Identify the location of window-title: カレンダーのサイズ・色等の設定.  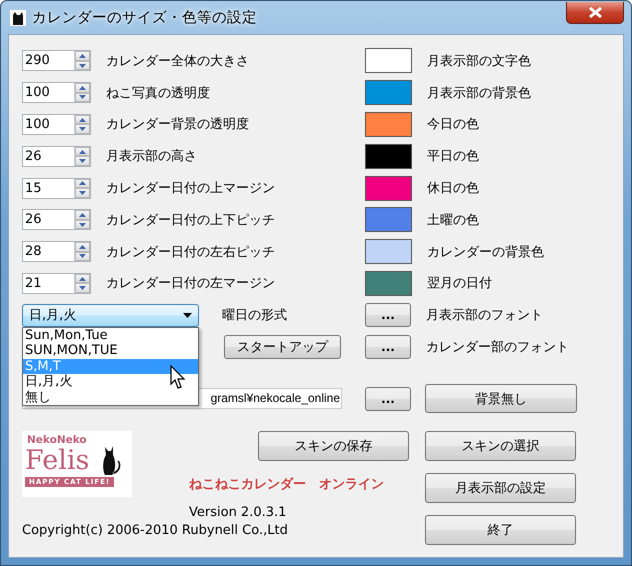
(144, 17).